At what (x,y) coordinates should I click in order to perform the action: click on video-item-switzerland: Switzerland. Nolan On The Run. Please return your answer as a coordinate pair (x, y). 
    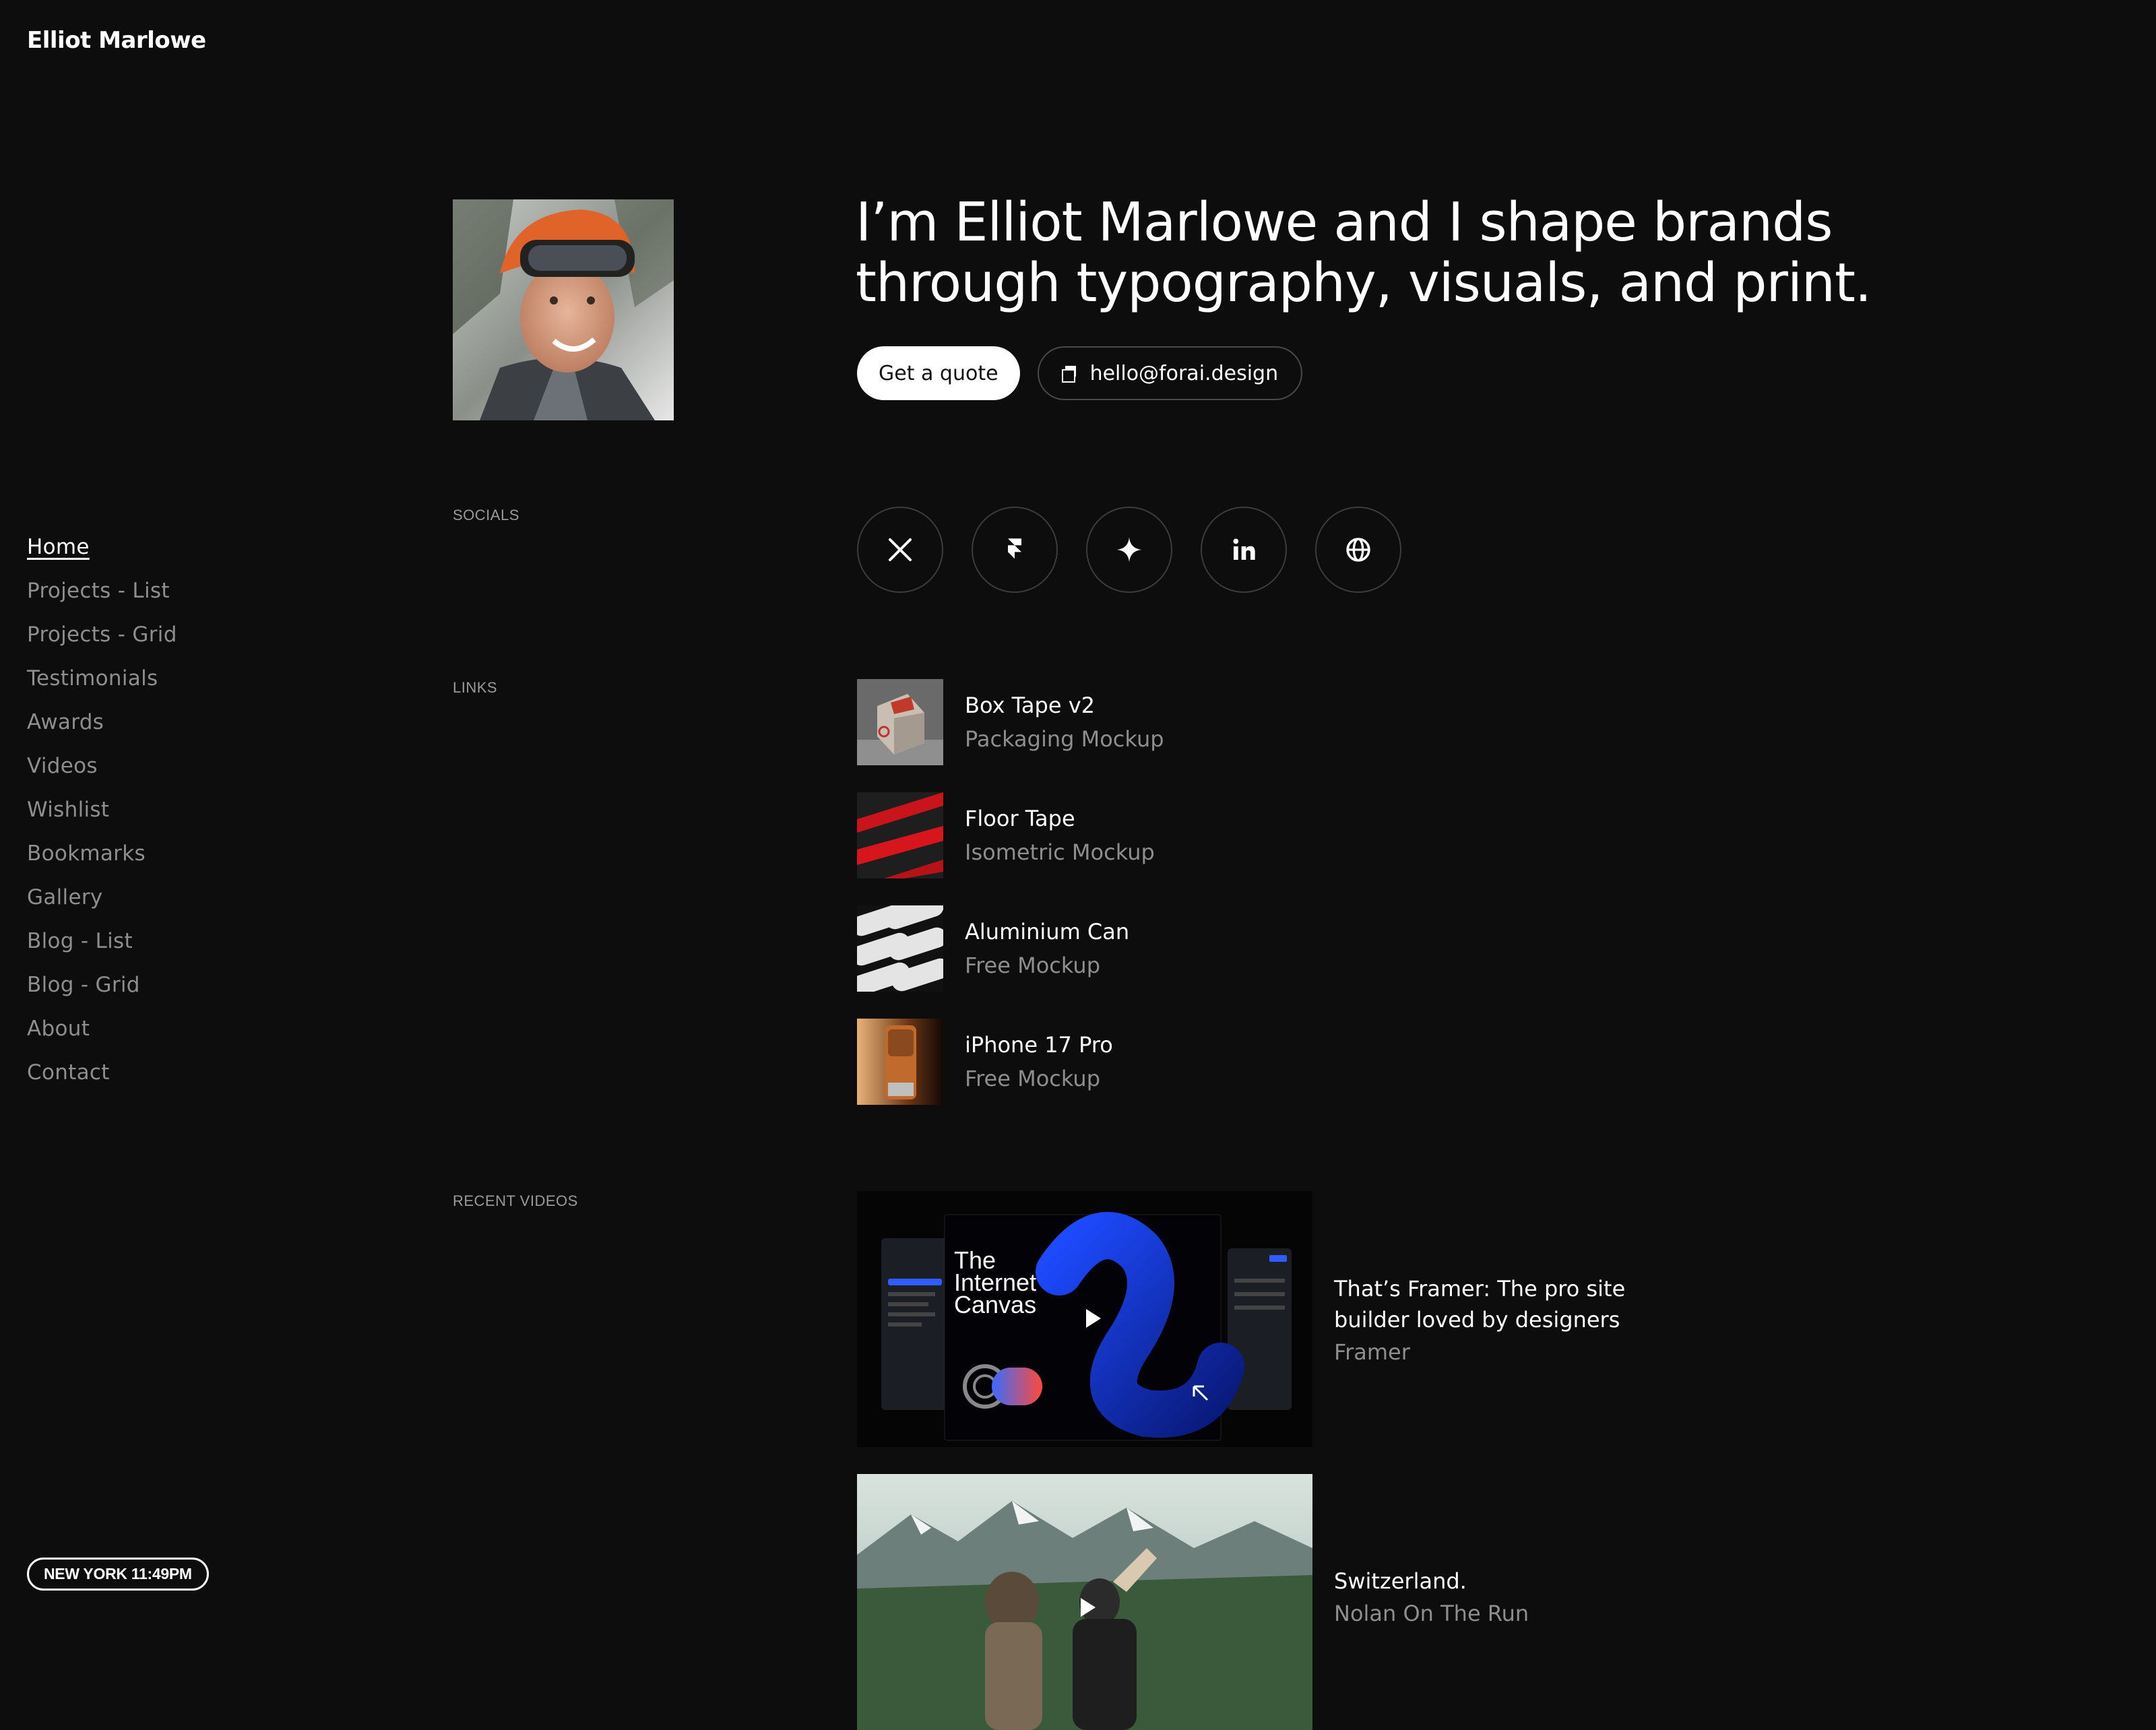
    Looking at the image, I should click on (1257, 1602).